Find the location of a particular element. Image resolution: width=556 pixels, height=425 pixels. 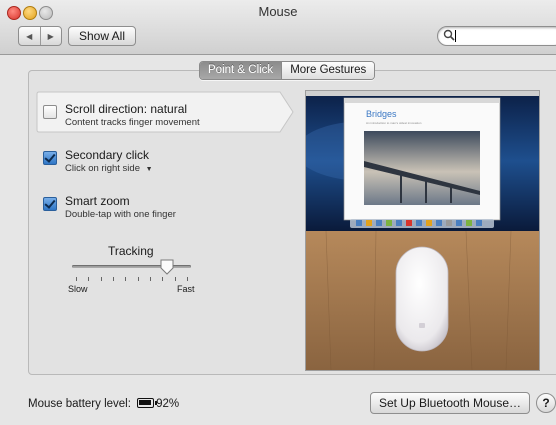

window-titlebar: Mouse ◀ ▶ Show All is located at coordinates (278, 27).